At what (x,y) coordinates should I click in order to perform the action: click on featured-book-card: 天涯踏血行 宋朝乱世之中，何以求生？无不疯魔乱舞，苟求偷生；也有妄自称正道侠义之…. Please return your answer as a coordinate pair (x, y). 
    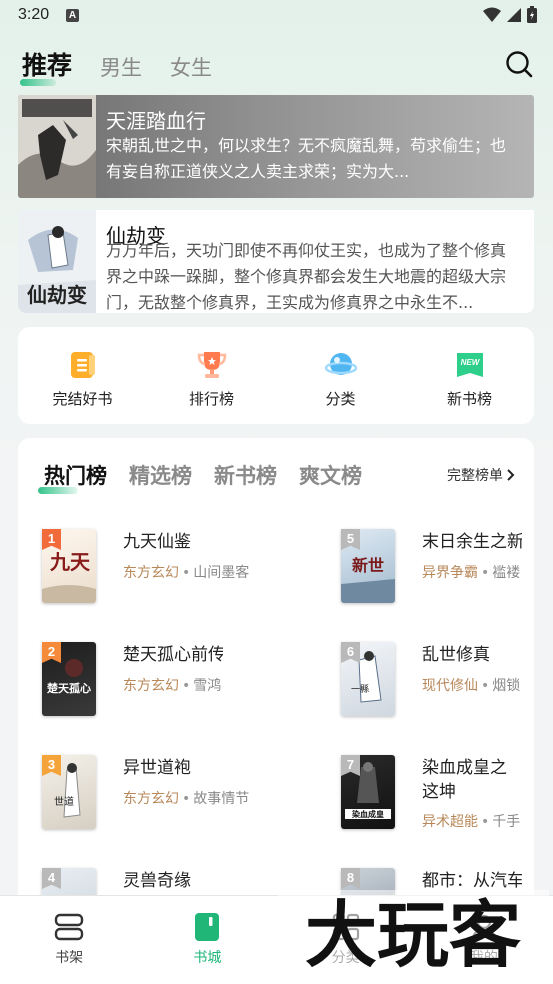
    Looking at the image, I should click on (276, 146).